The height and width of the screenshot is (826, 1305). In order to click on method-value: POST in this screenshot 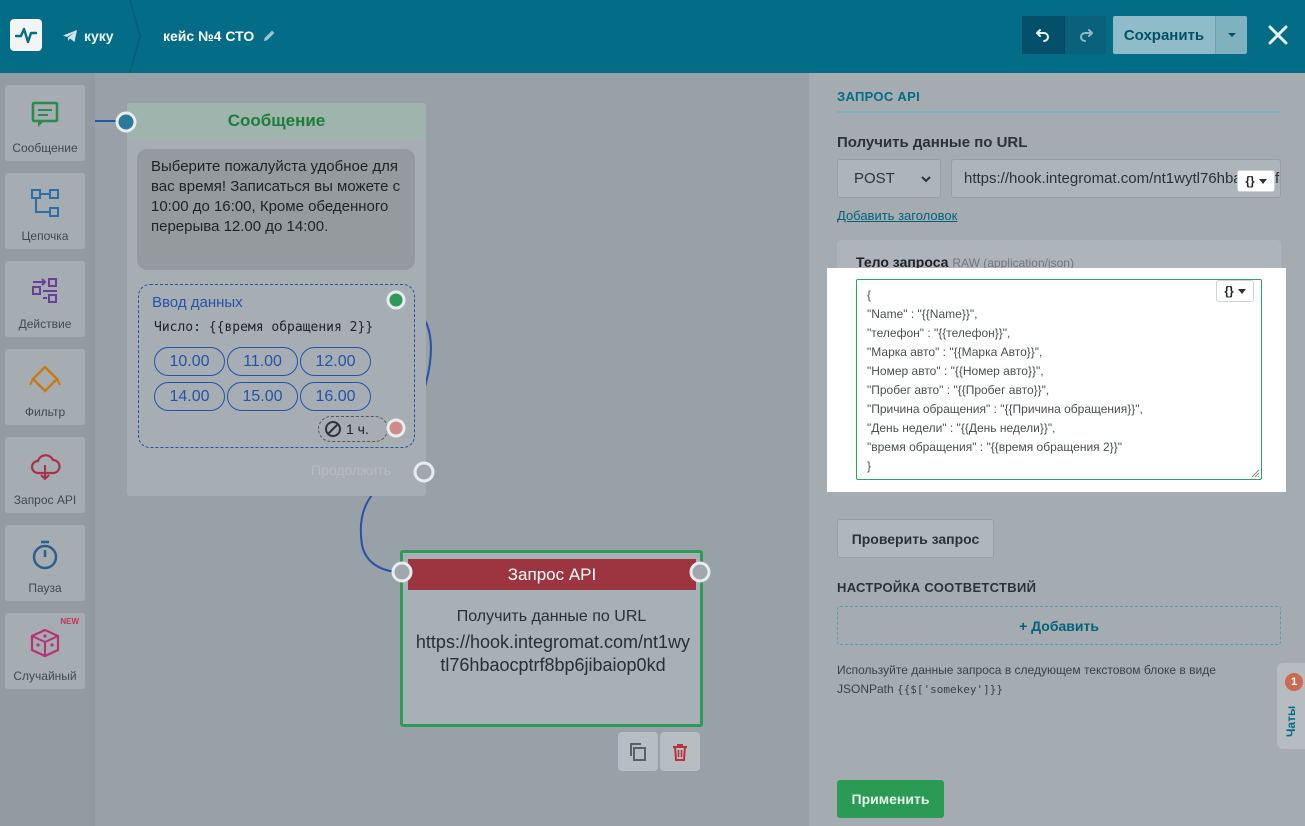, I will do `click(874, 178)`.